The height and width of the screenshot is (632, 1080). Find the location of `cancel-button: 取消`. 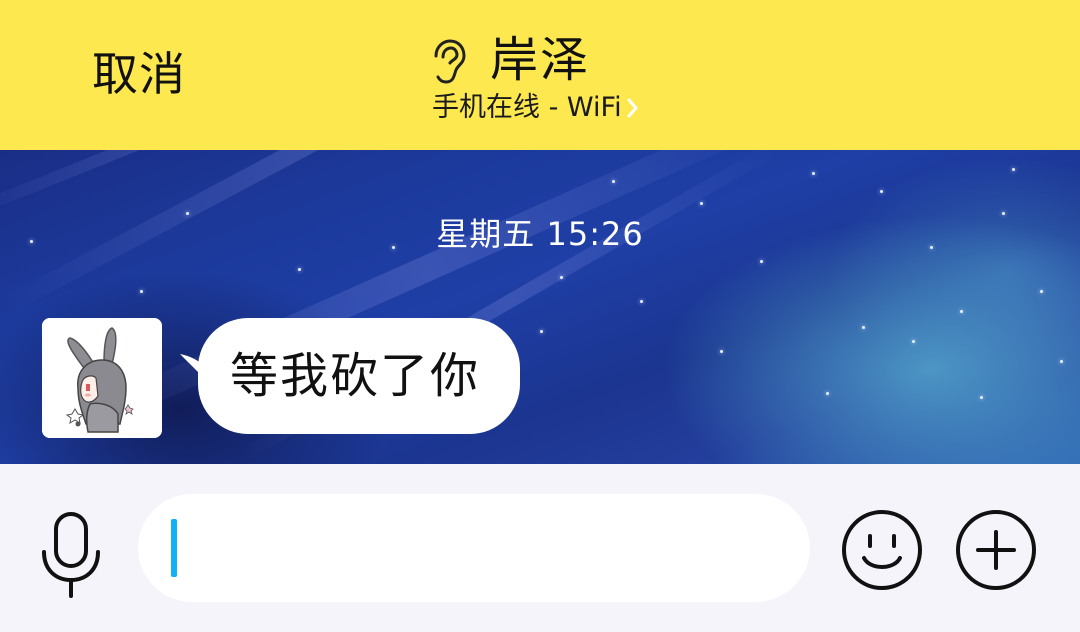

cancel-button: 取消 is located at coordinates (139, 74).